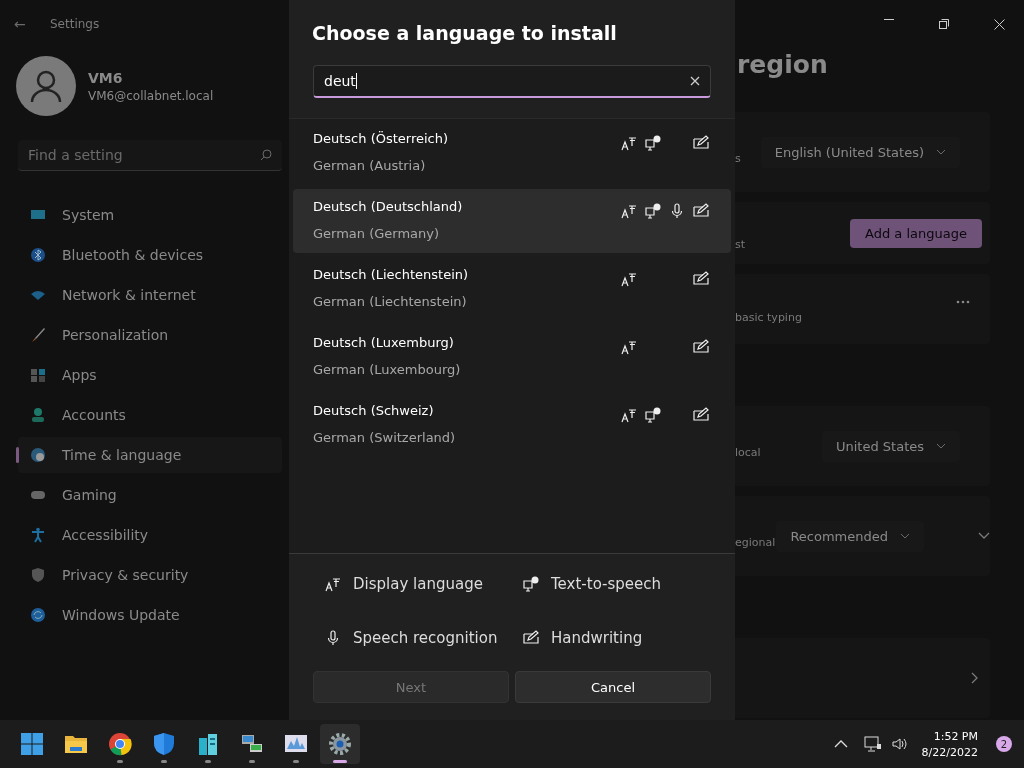 The image size is (1024, 768). Describe the element at coordinates (24, 24) in the screenshot. I see `back-button: ←` at that location.